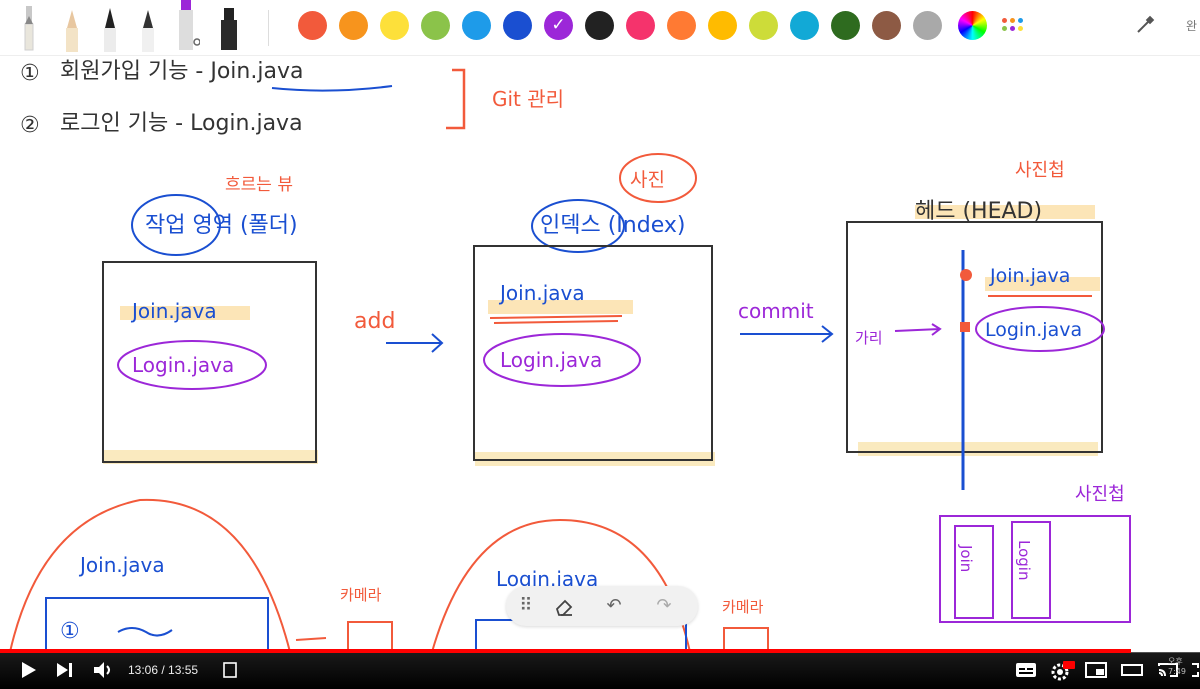 Image resolution: width=1200 pixels, height=689 pixels. I want to click on drag-handle-icon: ⠿, so click(526, 606).